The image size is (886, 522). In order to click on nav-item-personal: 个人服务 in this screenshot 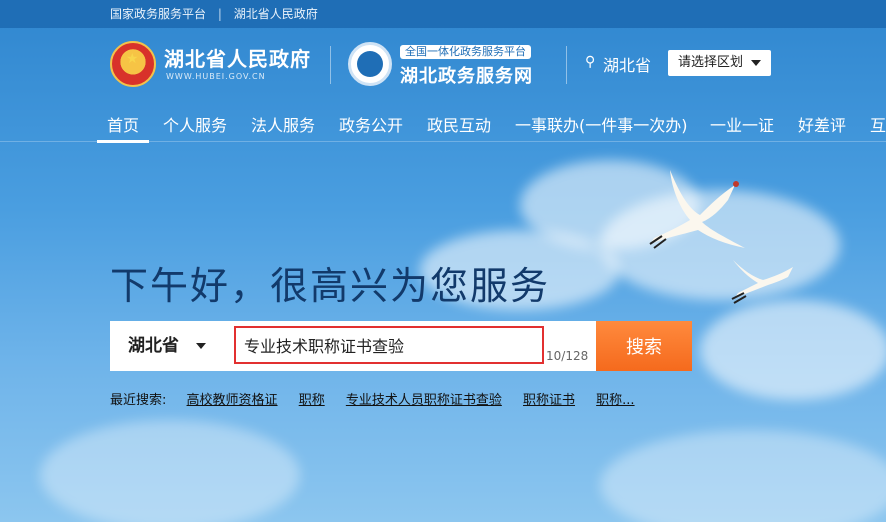, I will do `click(195, 124)`.